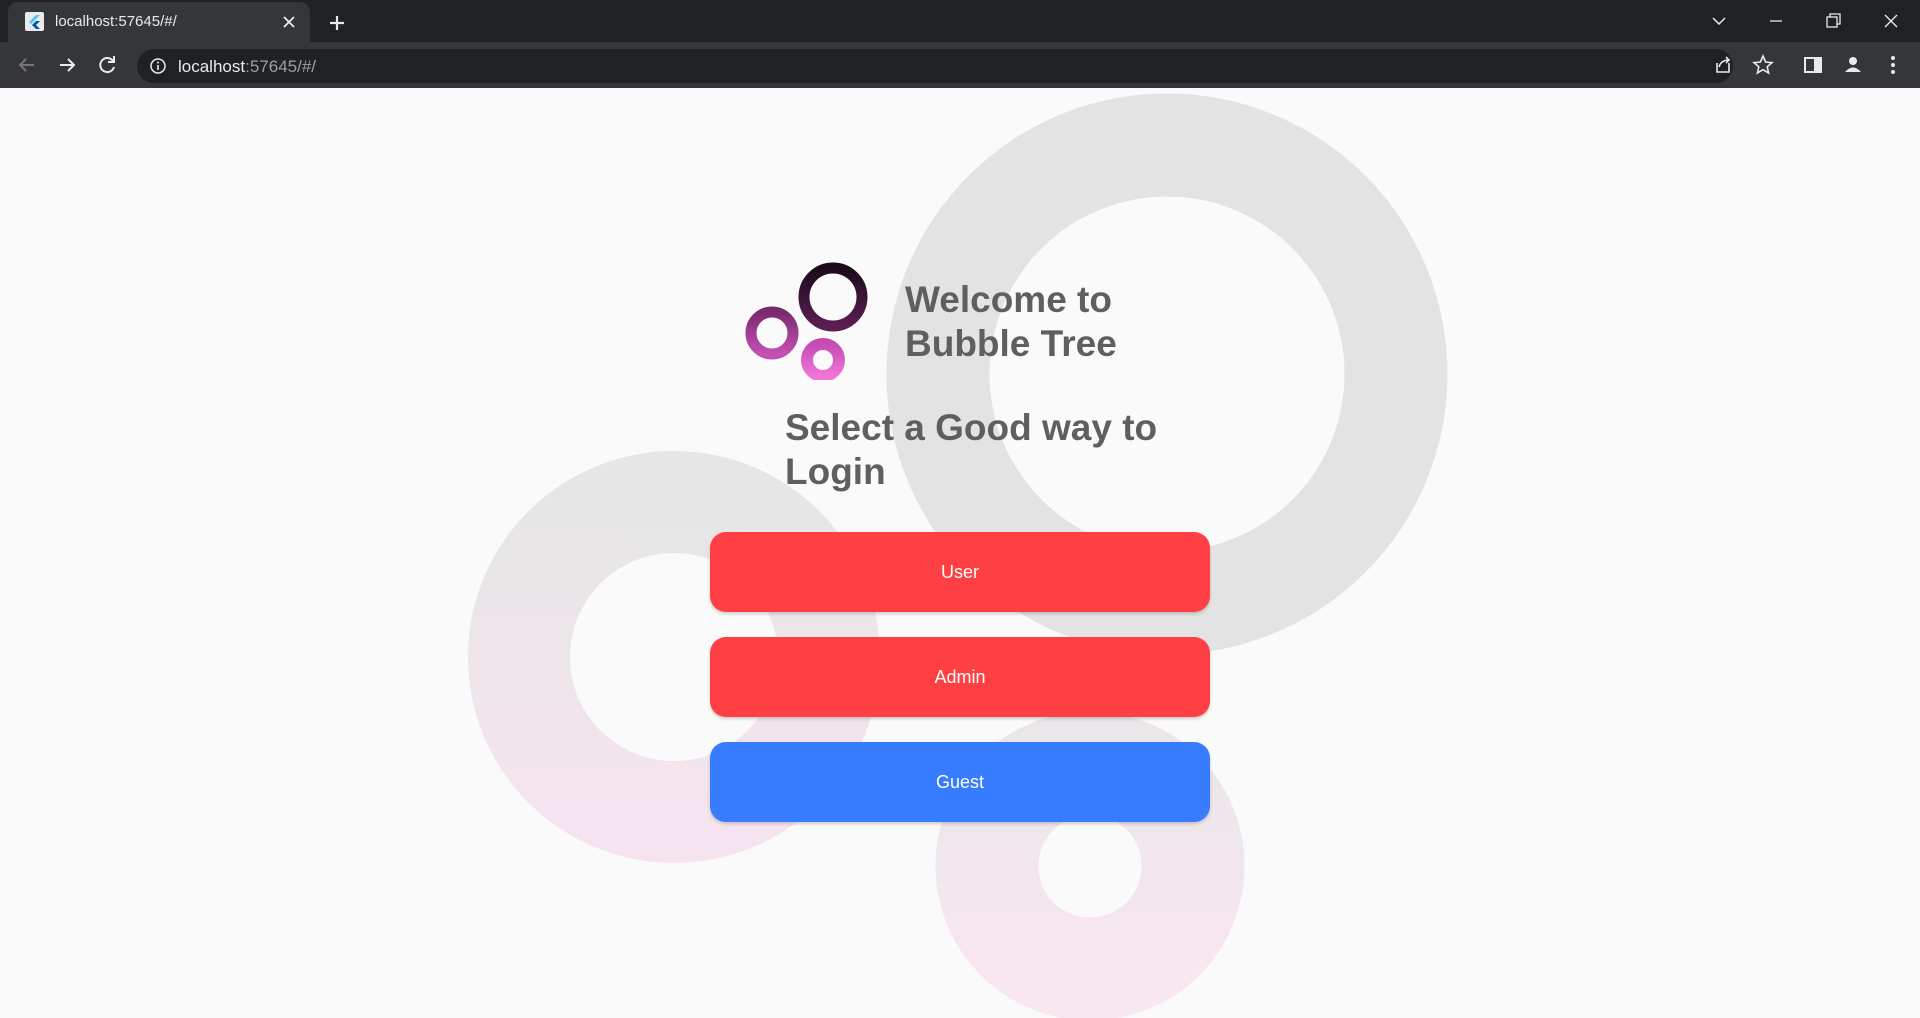  Describe the element at coordinates (960, 572) in the screenshot. I see `user-login-button: User` at that location.